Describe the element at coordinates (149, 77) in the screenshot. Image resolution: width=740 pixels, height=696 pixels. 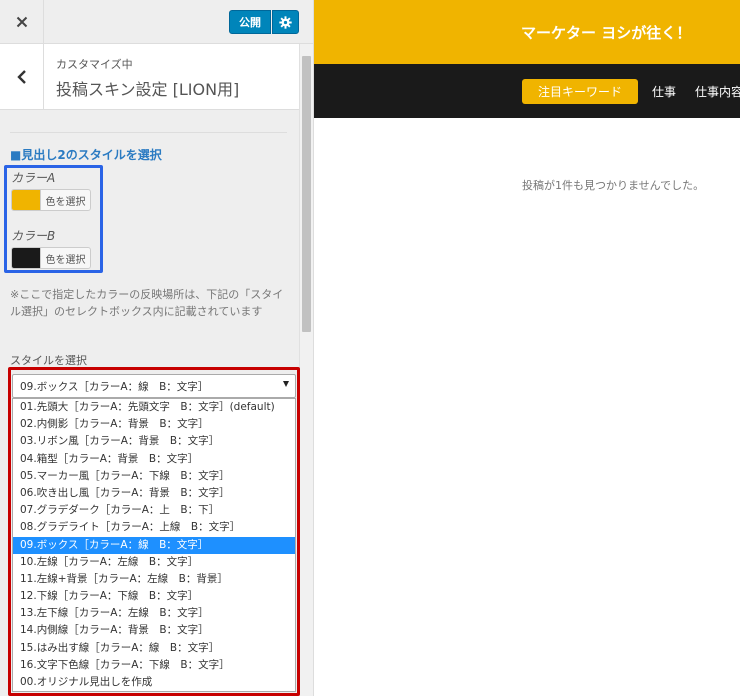
I see `section-header: カスタマイズ中 投稿スキン設定 [LION用]` at that location.